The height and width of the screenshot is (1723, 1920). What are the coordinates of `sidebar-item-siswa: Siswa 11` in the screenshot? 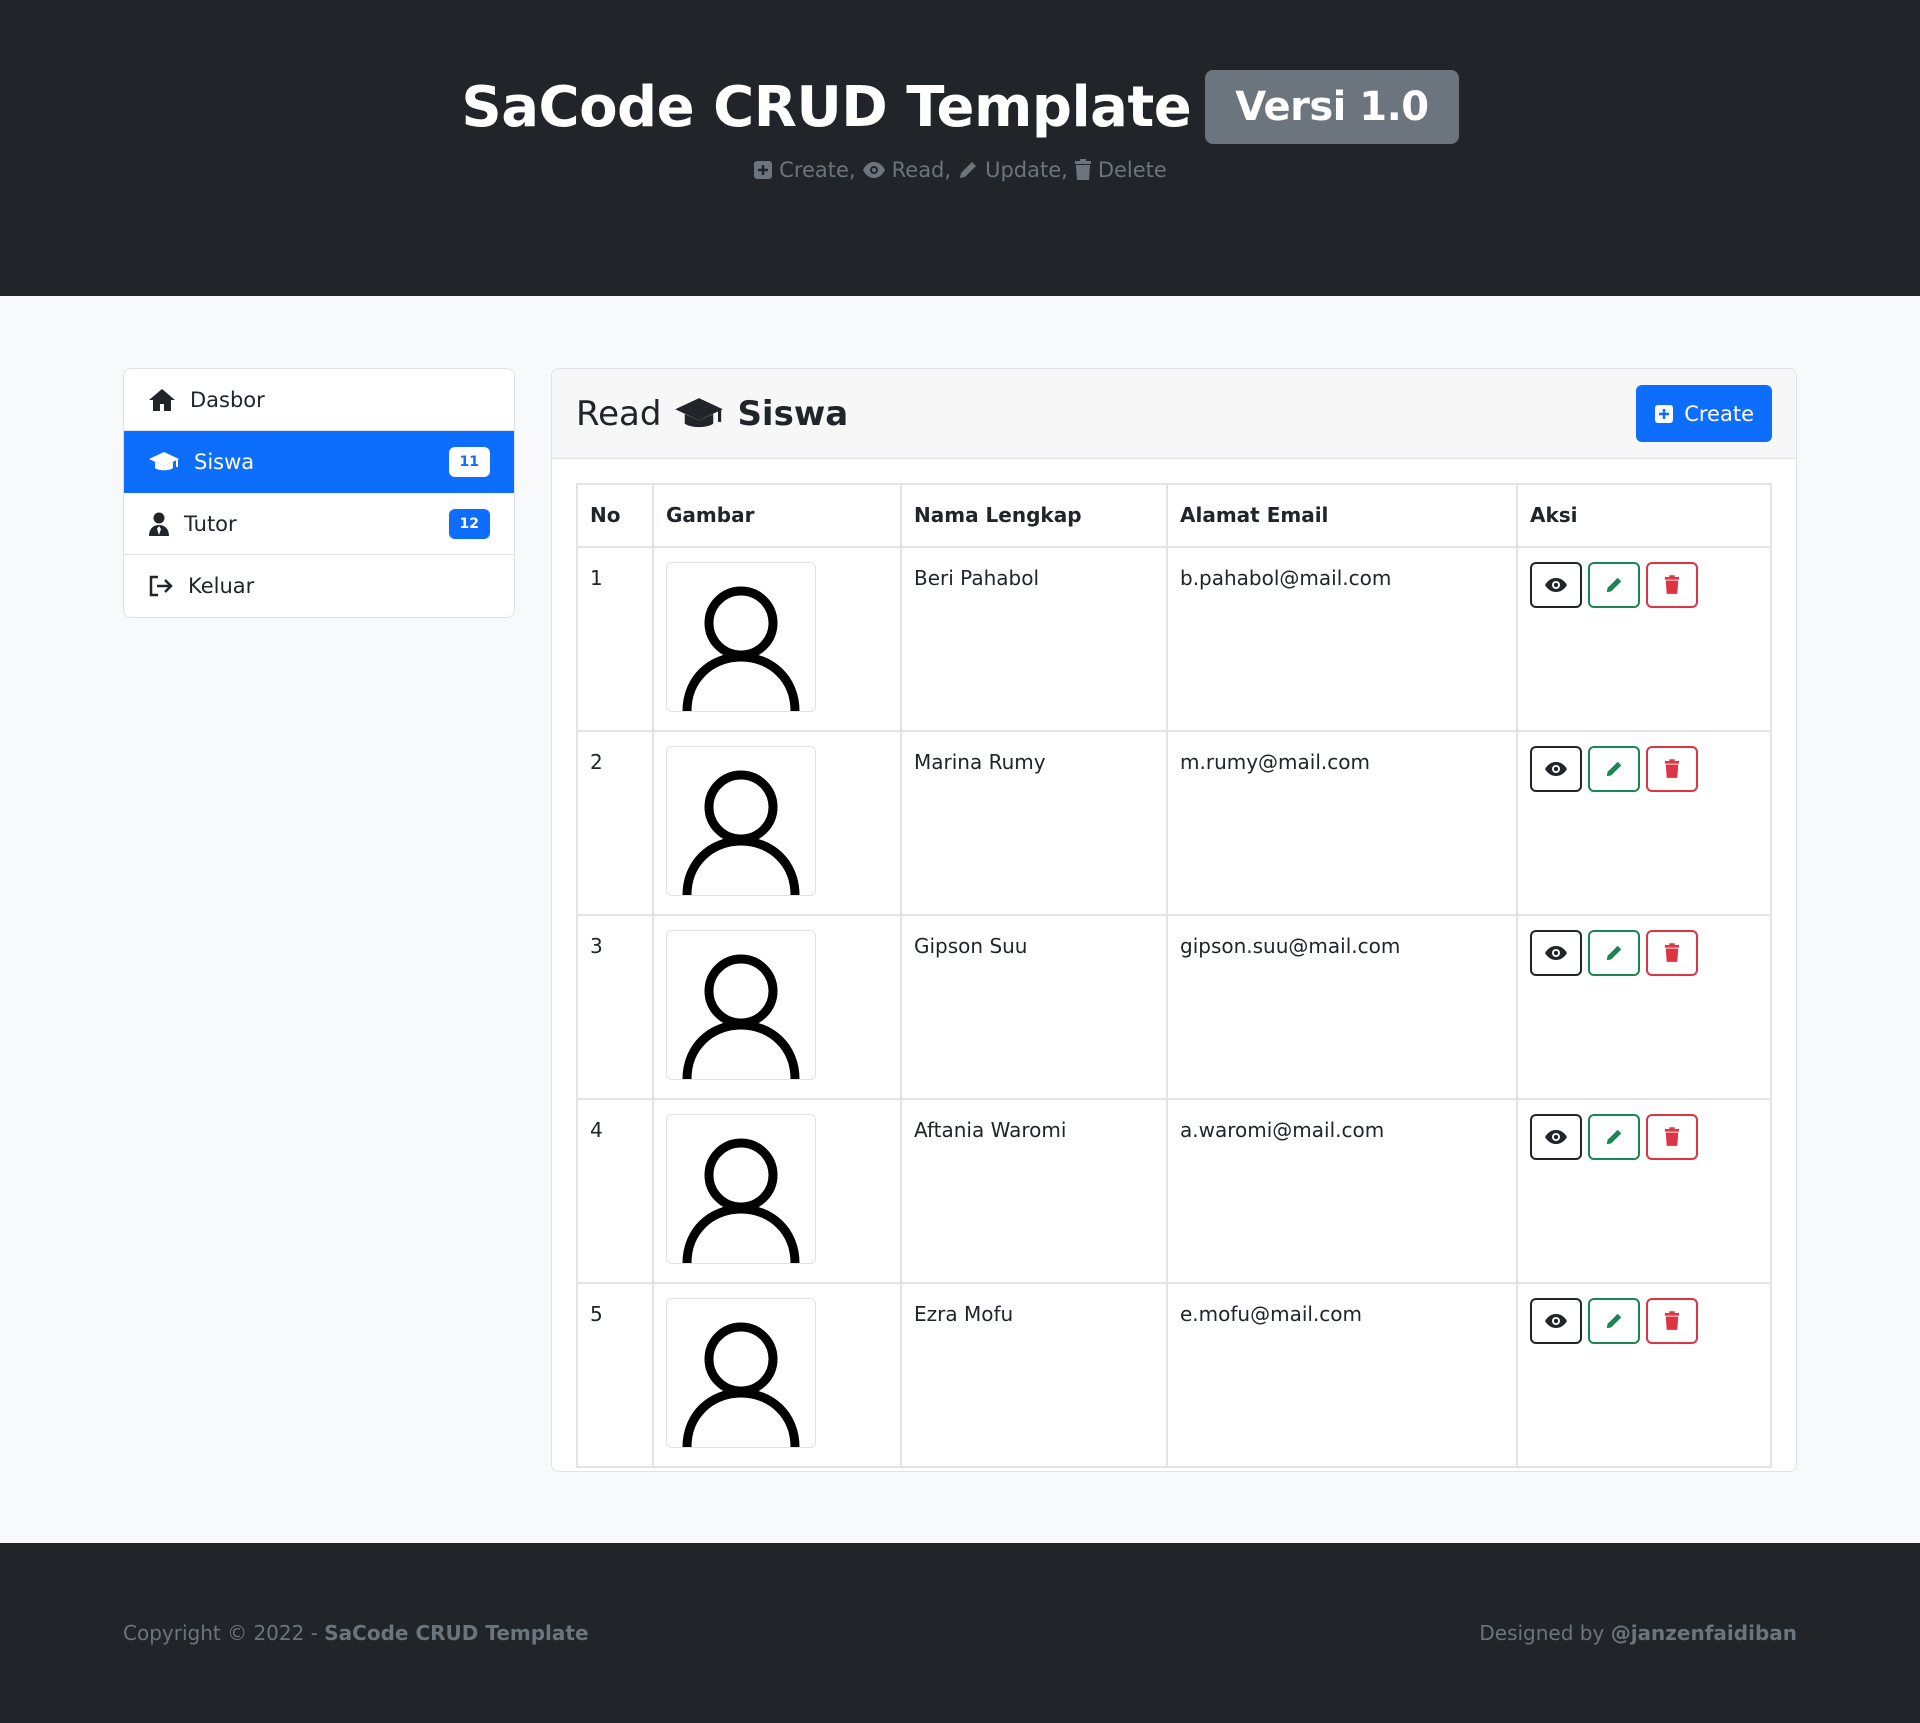 It's located at (319, 462).